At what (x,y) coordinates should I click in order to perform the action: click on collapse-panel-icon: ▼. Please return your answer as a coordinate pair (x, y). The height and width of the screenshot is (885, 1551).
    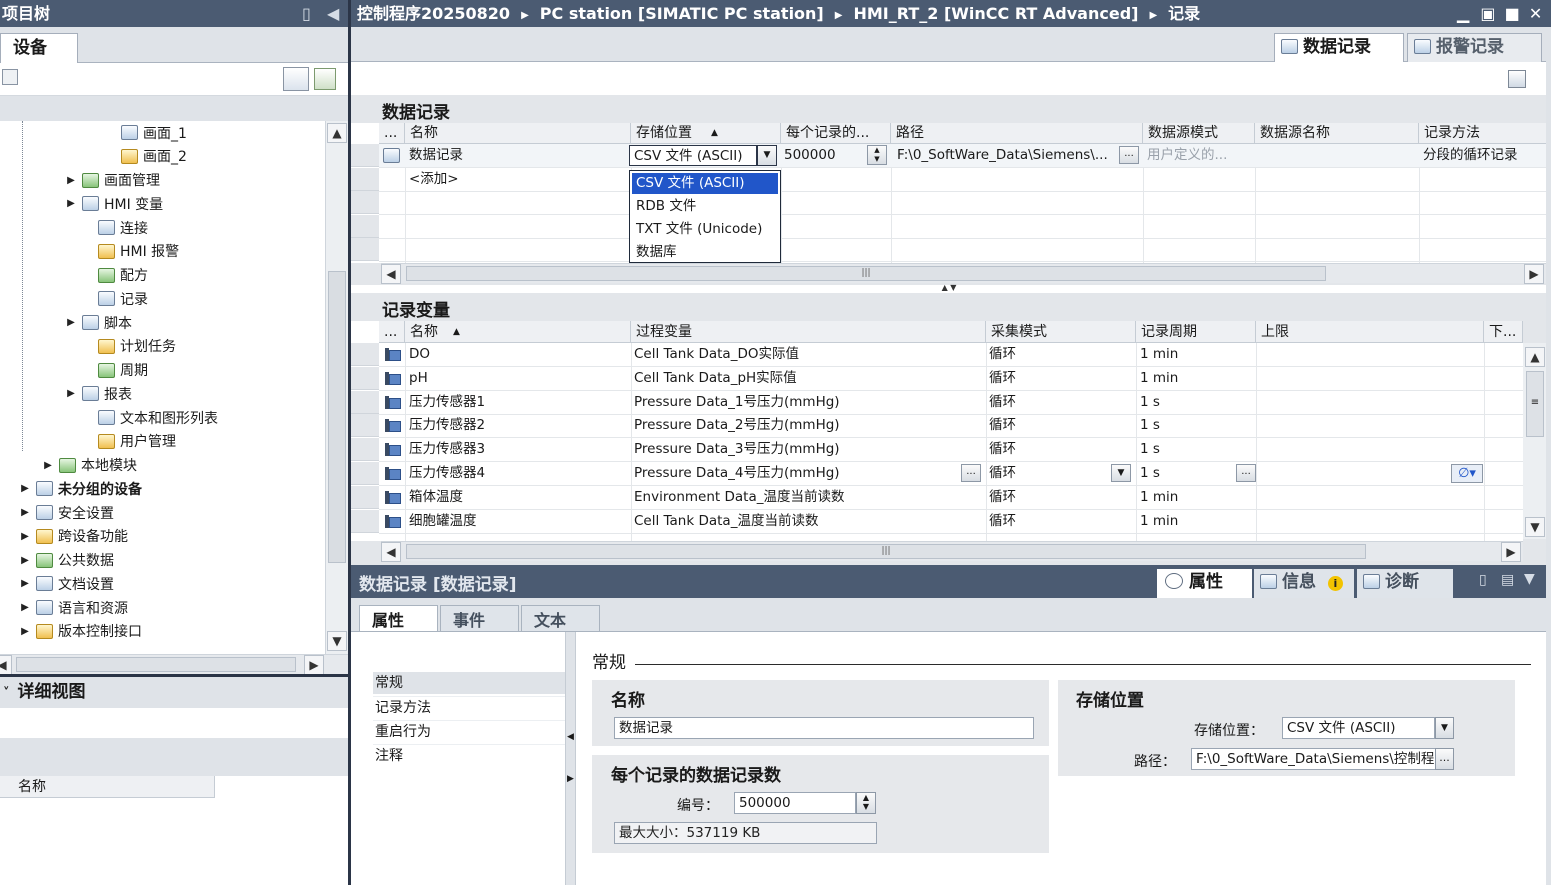
    Looking at the image, I should click on (1529, 579).